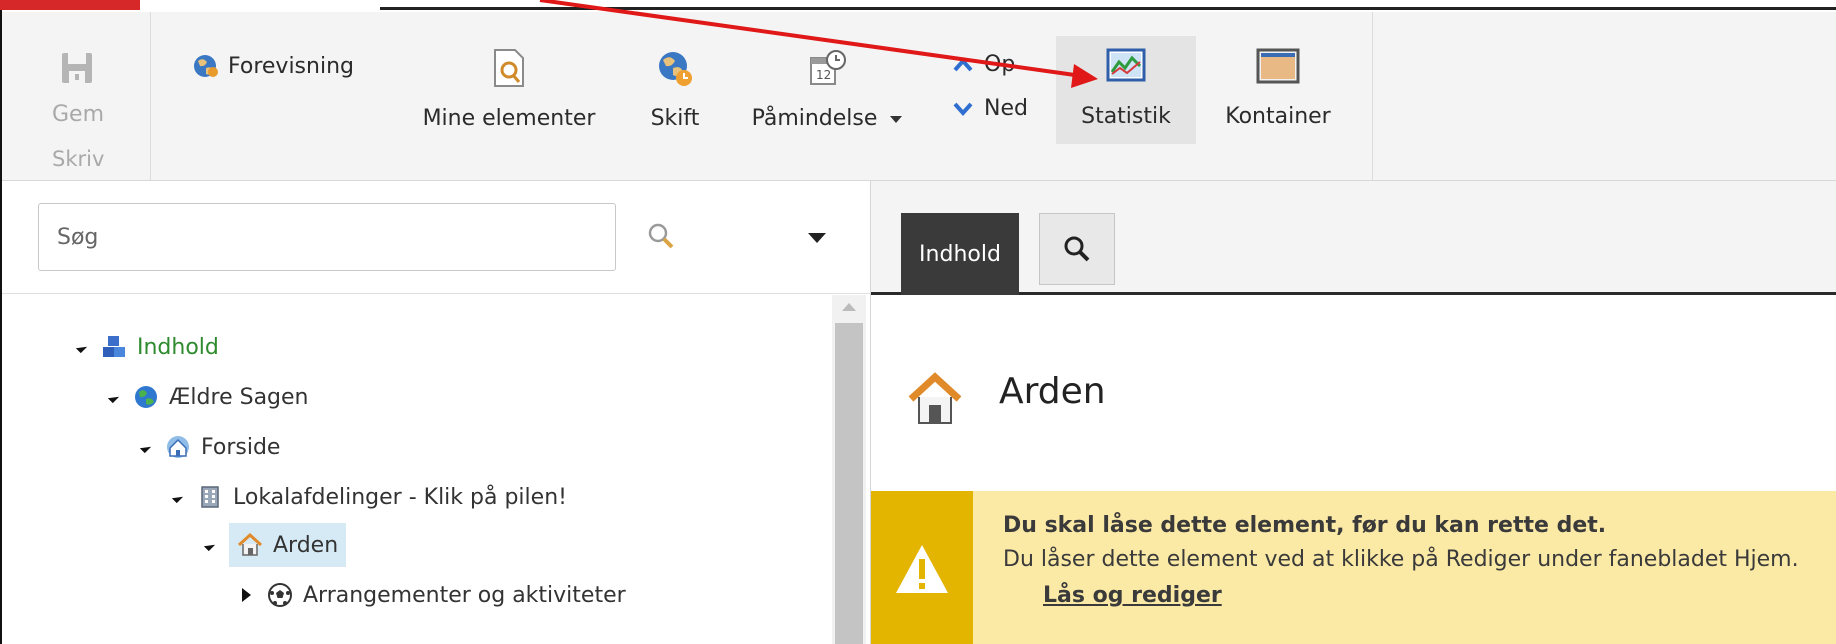 This screenshot has width=1836, height=644. I want to click on warning-icon, so click(922, 569).